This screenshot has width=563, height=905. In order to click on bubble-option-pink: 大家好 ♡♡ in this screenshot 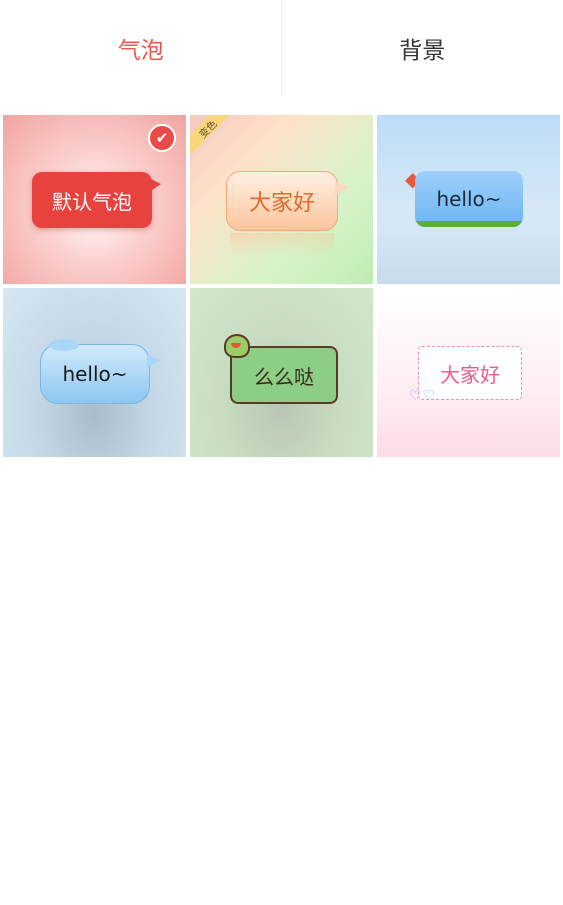, I will do `click(468, 372)`.